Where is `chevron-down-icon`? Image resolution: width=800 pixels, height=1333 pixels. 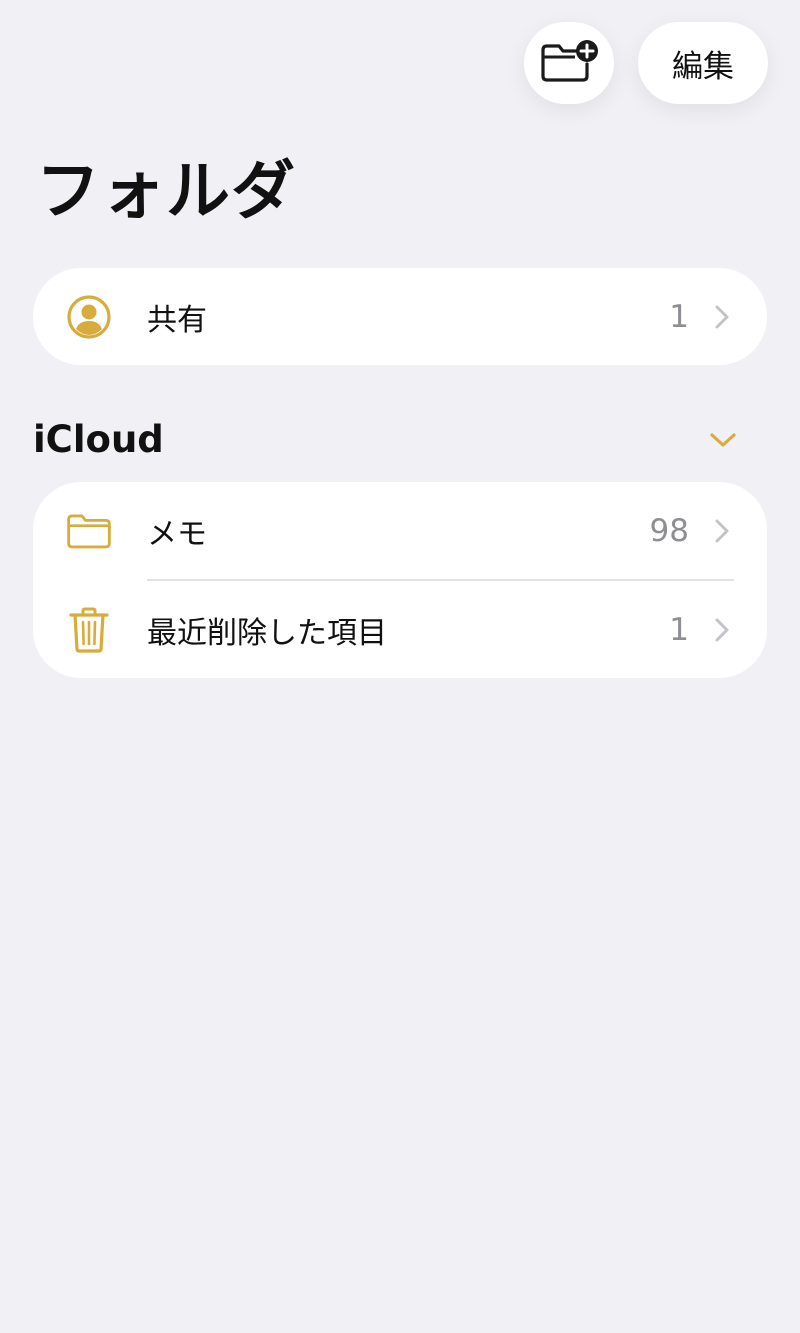
chevron-down-icon is located at coordinates (723, 442).